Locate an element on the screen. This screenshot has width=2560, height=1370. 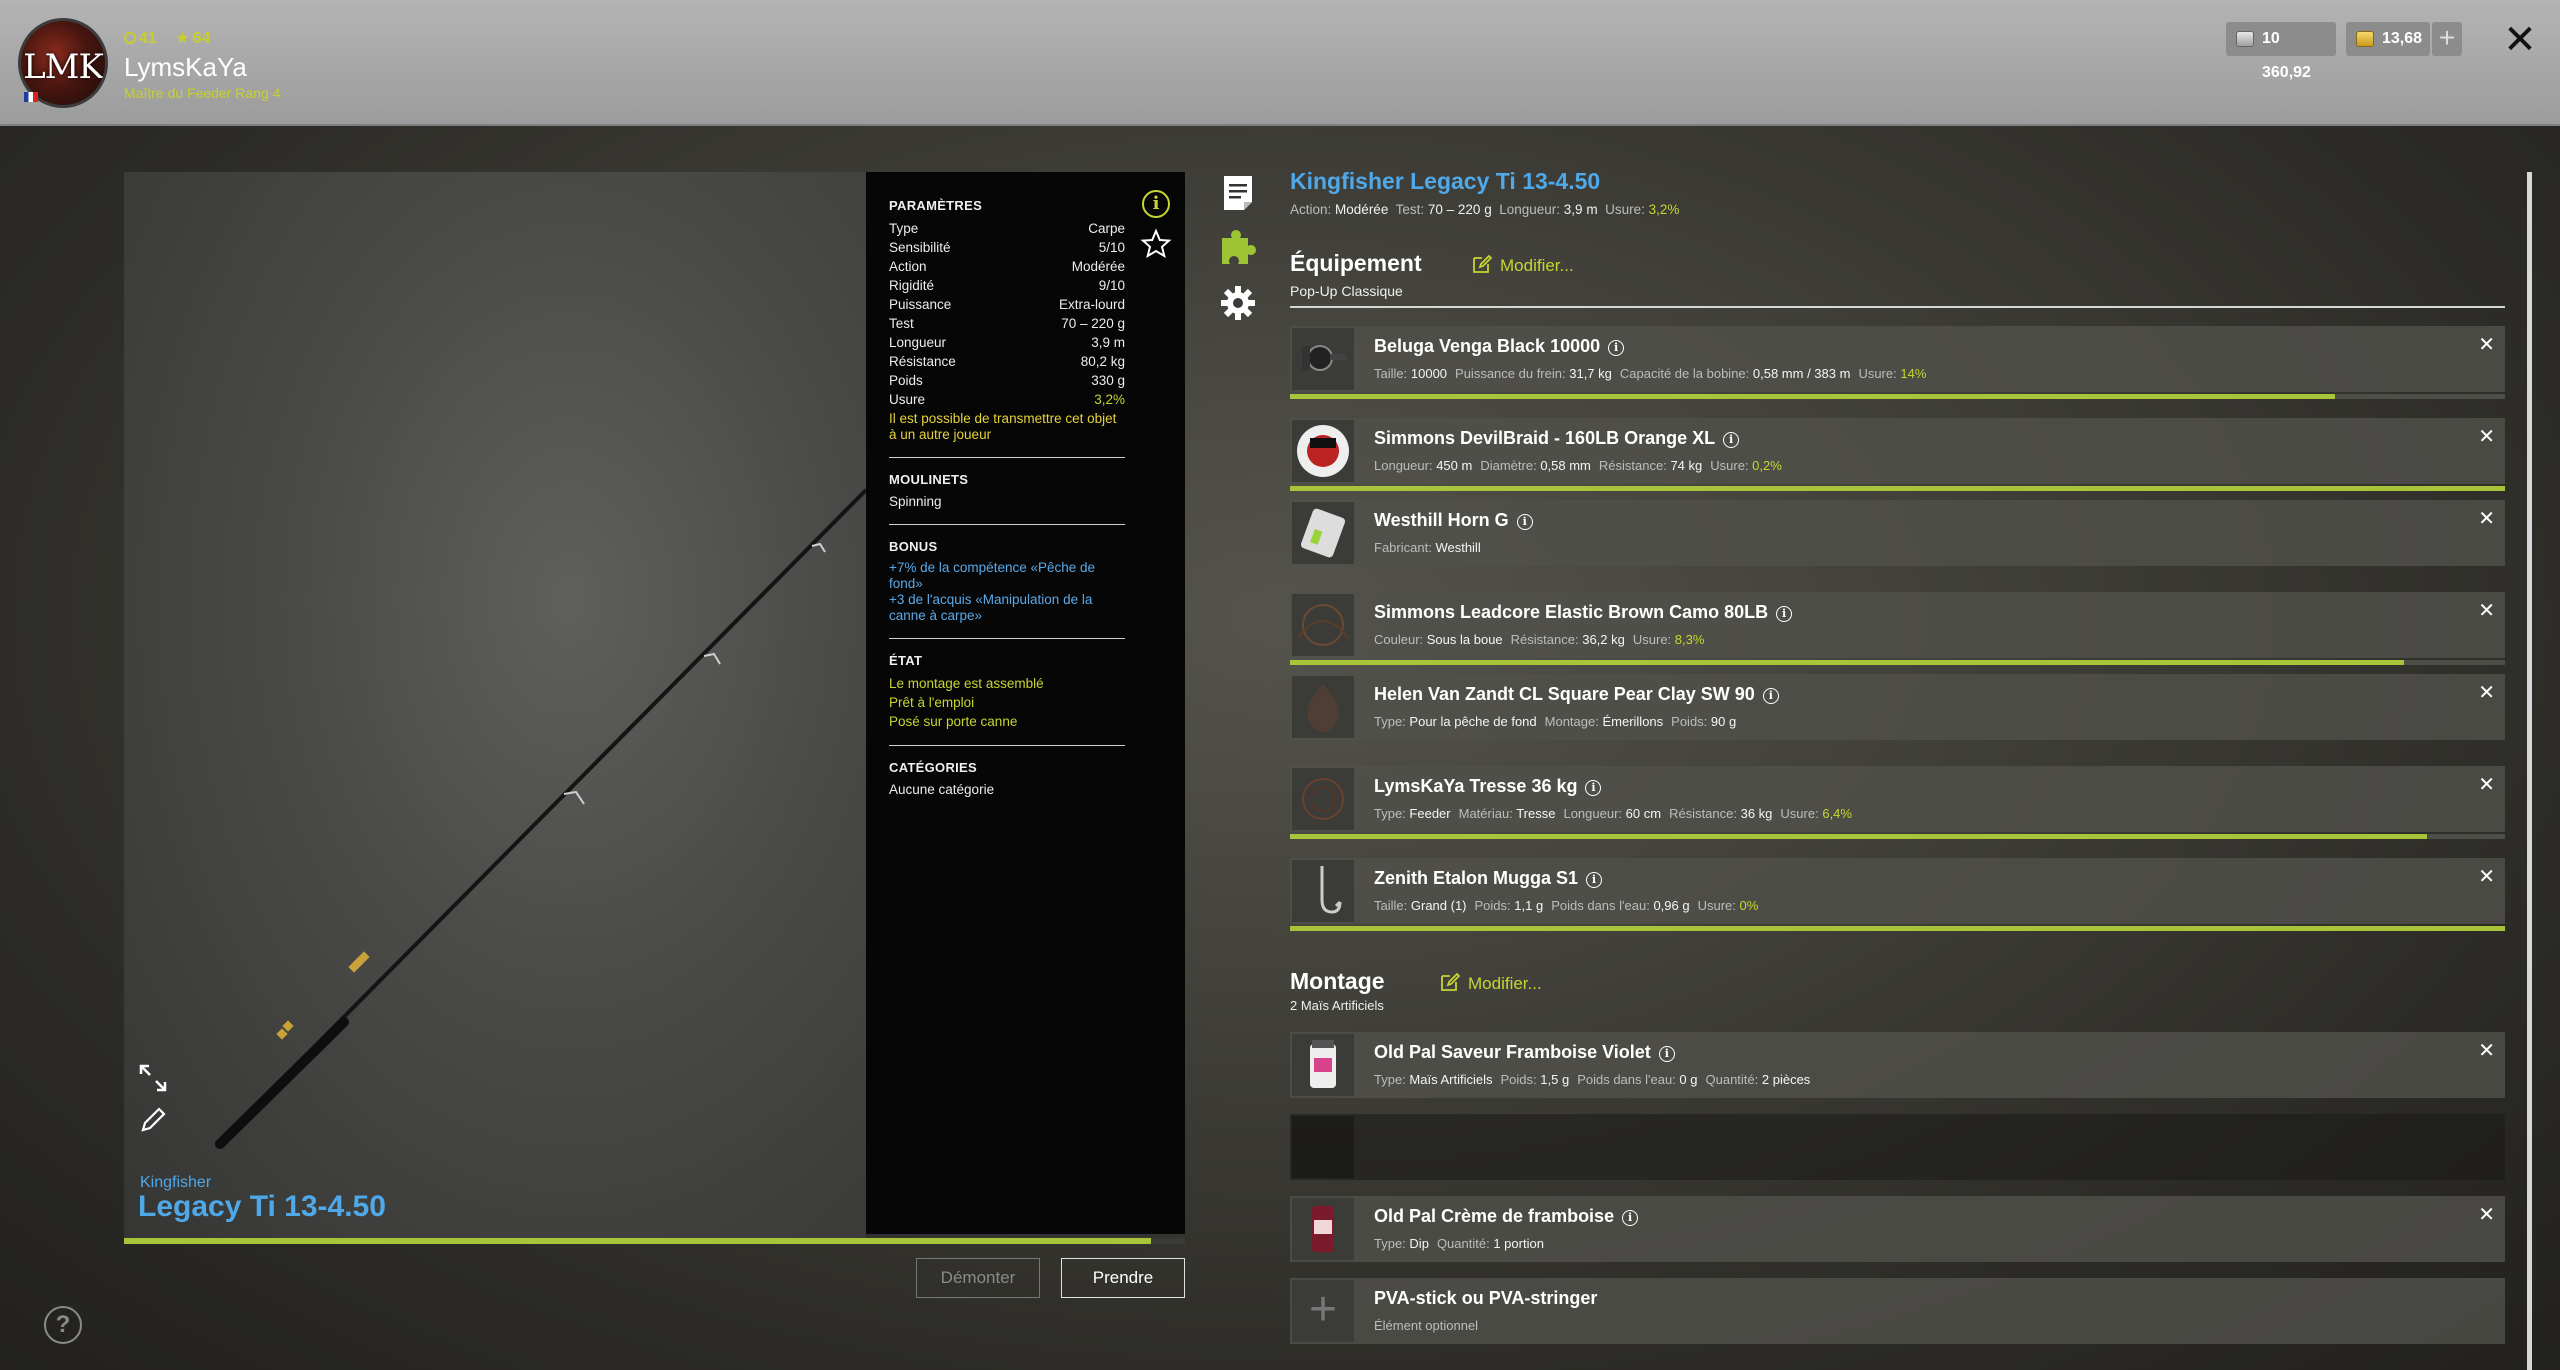
parameter-label: Puissance is located at coordinates (920, 304).